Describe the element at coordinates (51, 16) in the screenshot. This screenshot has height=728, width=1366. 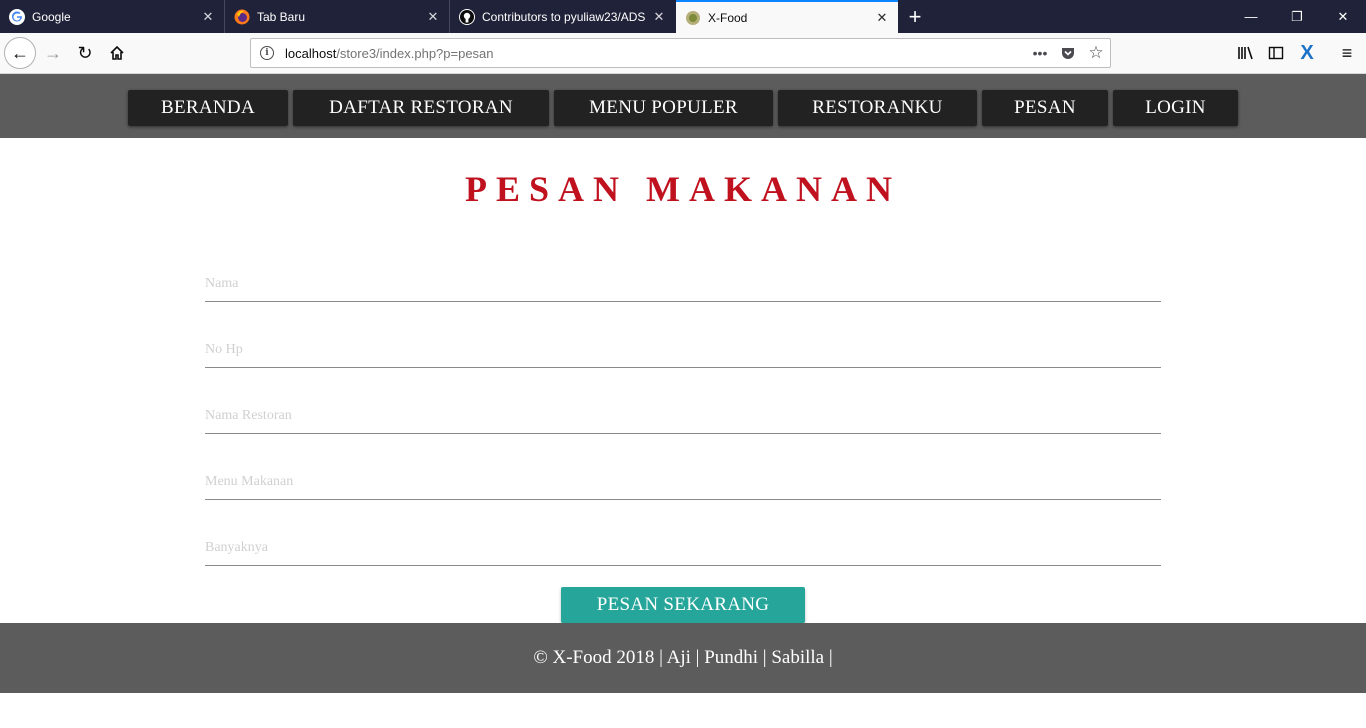
I see `tab-title: Google` at that location.